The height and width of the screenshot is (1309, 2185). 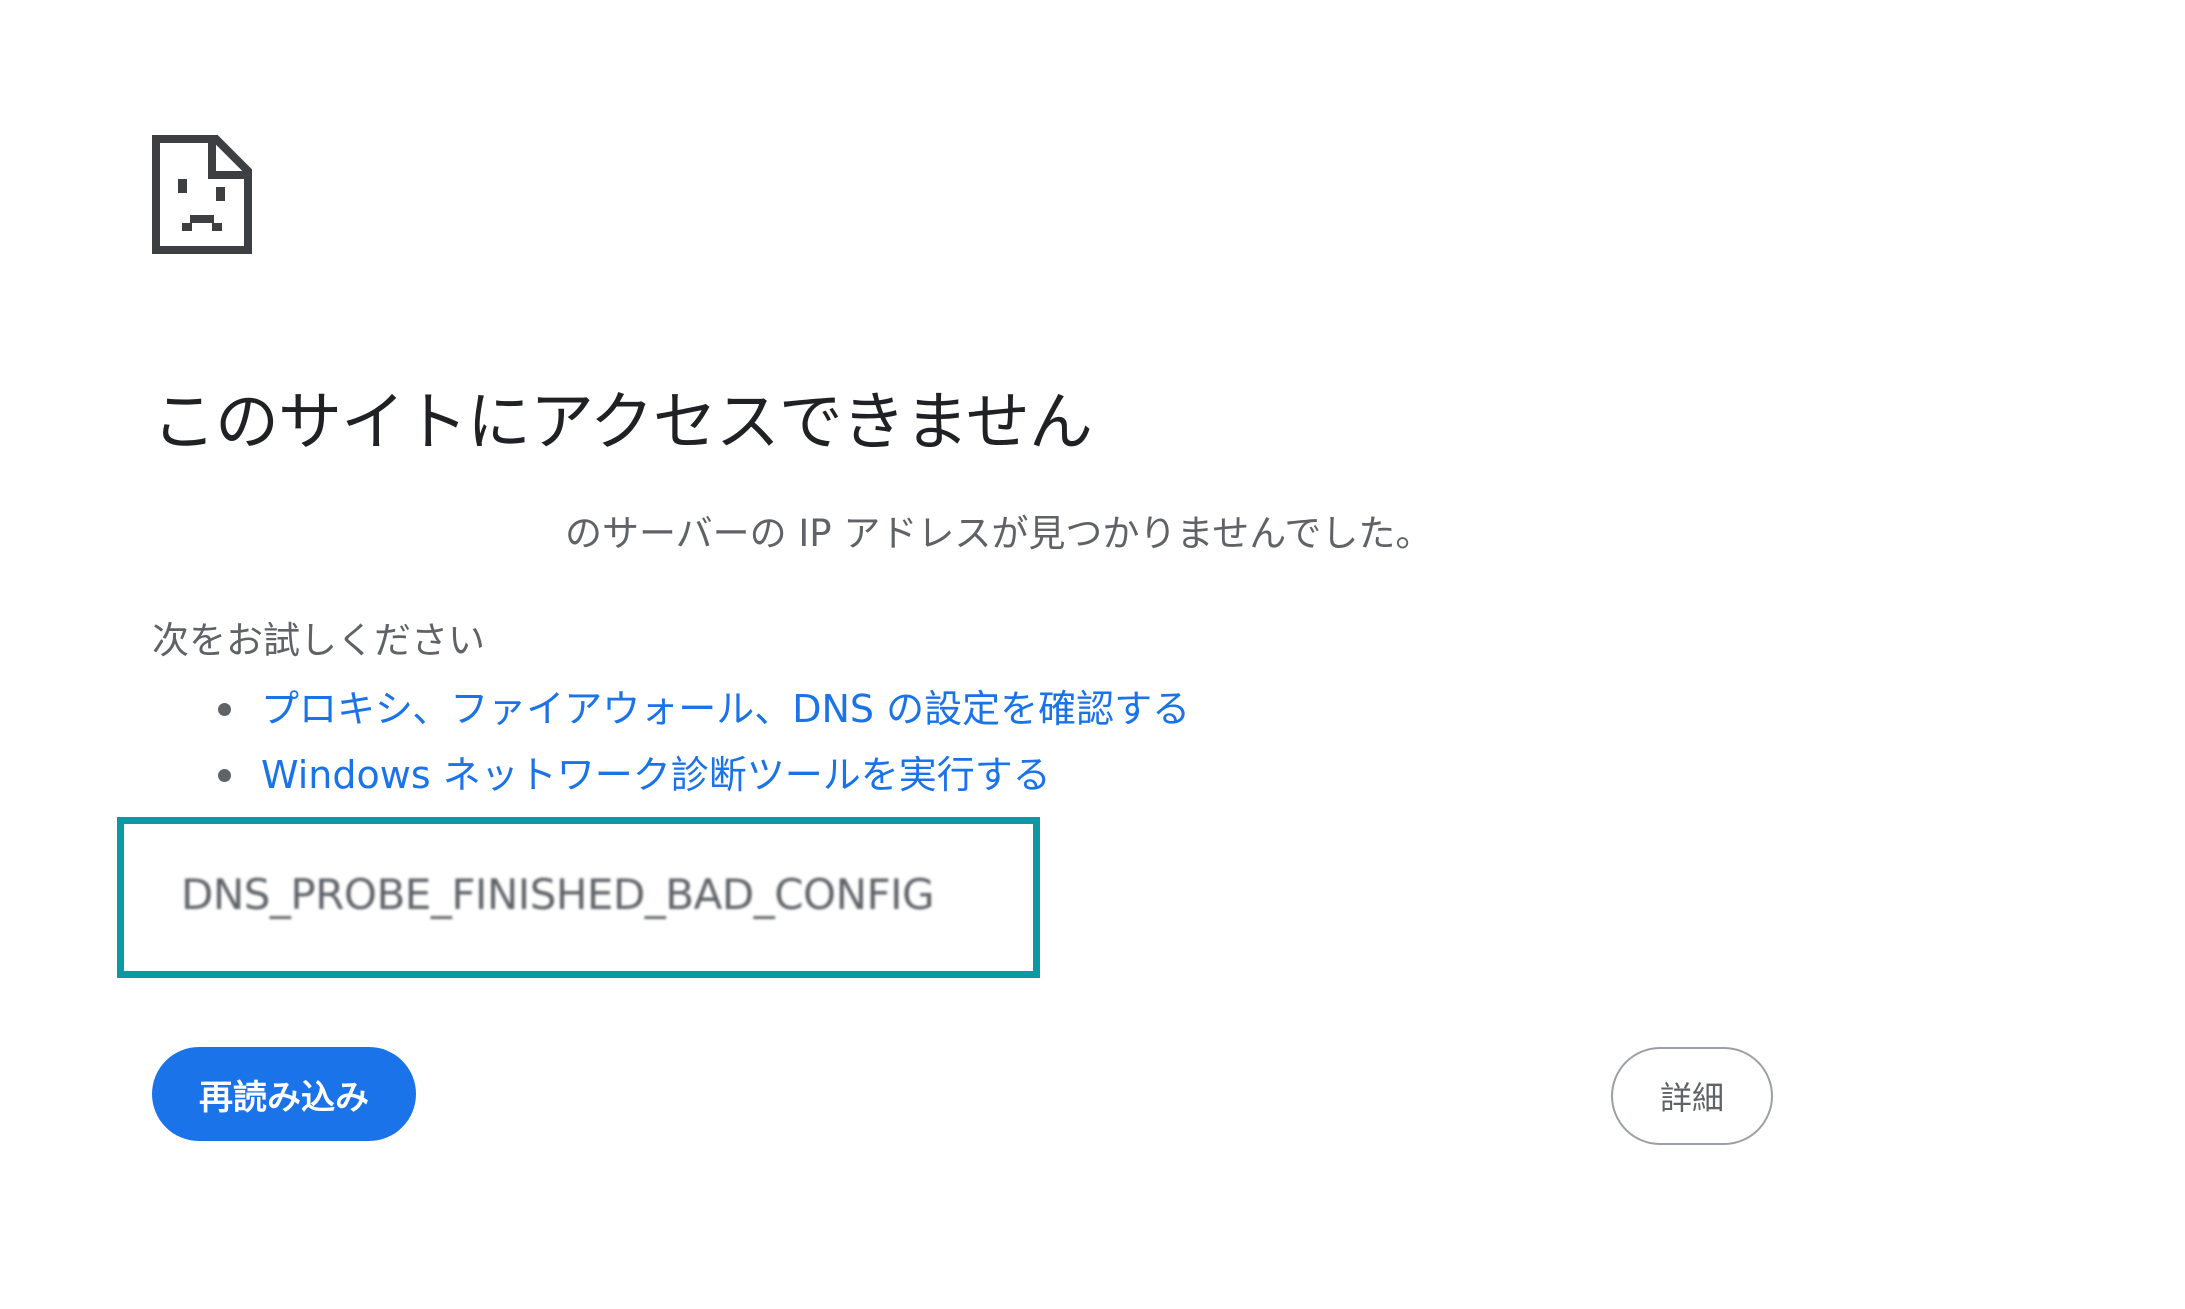 I want to click on suggestions-heading: 次をお試しください, so click(x=318, y=640).